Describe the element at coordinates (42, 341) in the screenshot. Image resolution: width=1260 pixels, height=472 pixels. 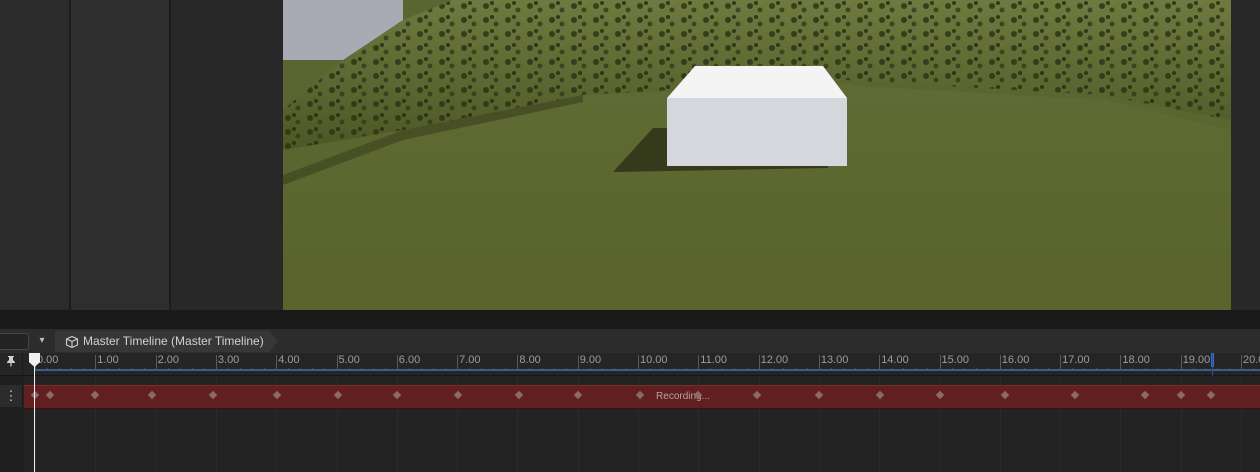
I see `chevron-down-icon: ▾` at that location.